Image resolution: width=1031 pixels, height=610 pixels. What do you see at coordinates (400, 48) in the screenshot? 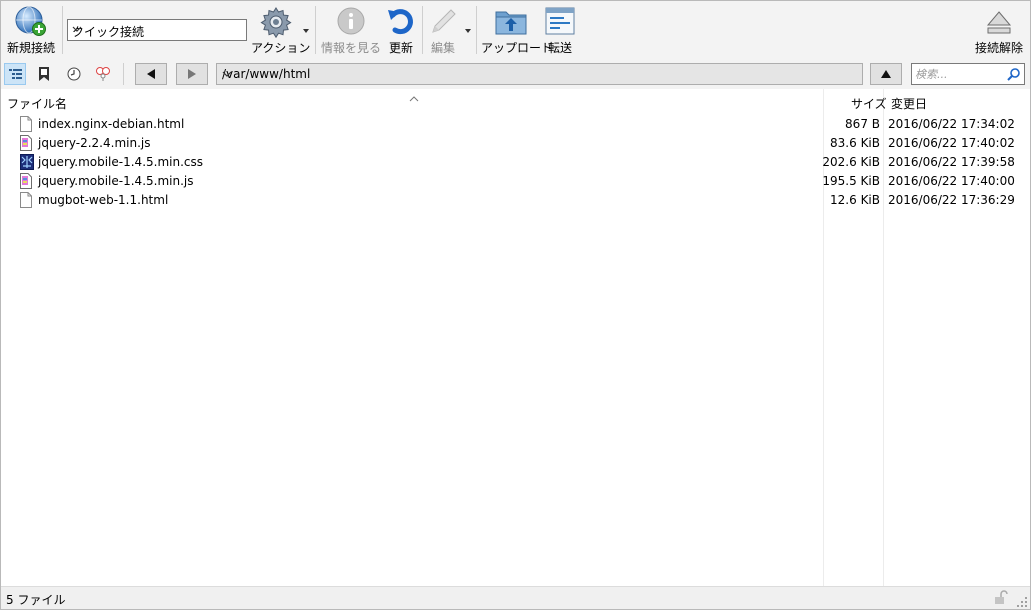
I see `refresh-label: 更新` at bounding box center [400, 48].